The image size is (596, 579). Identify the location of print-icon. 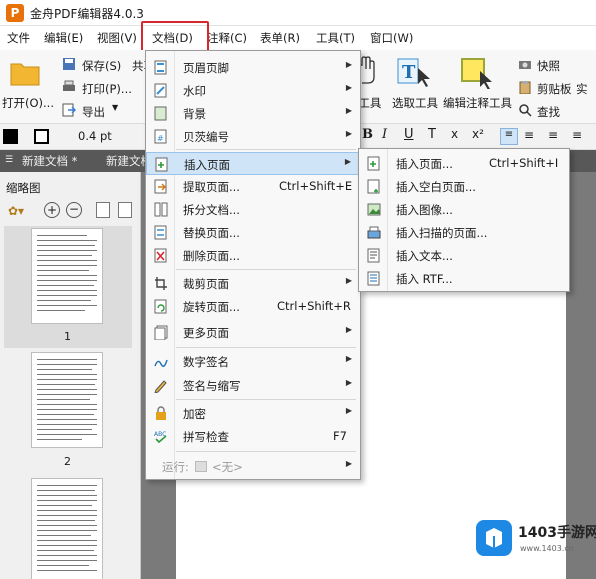
(69, 87).